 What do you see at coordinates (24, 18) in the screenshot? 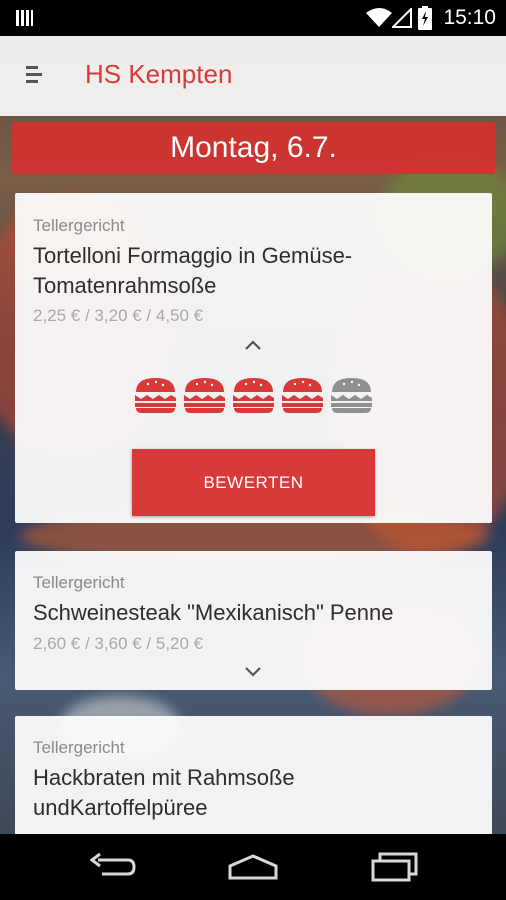
I see `notification-icon` at bounding box center [24, 18].